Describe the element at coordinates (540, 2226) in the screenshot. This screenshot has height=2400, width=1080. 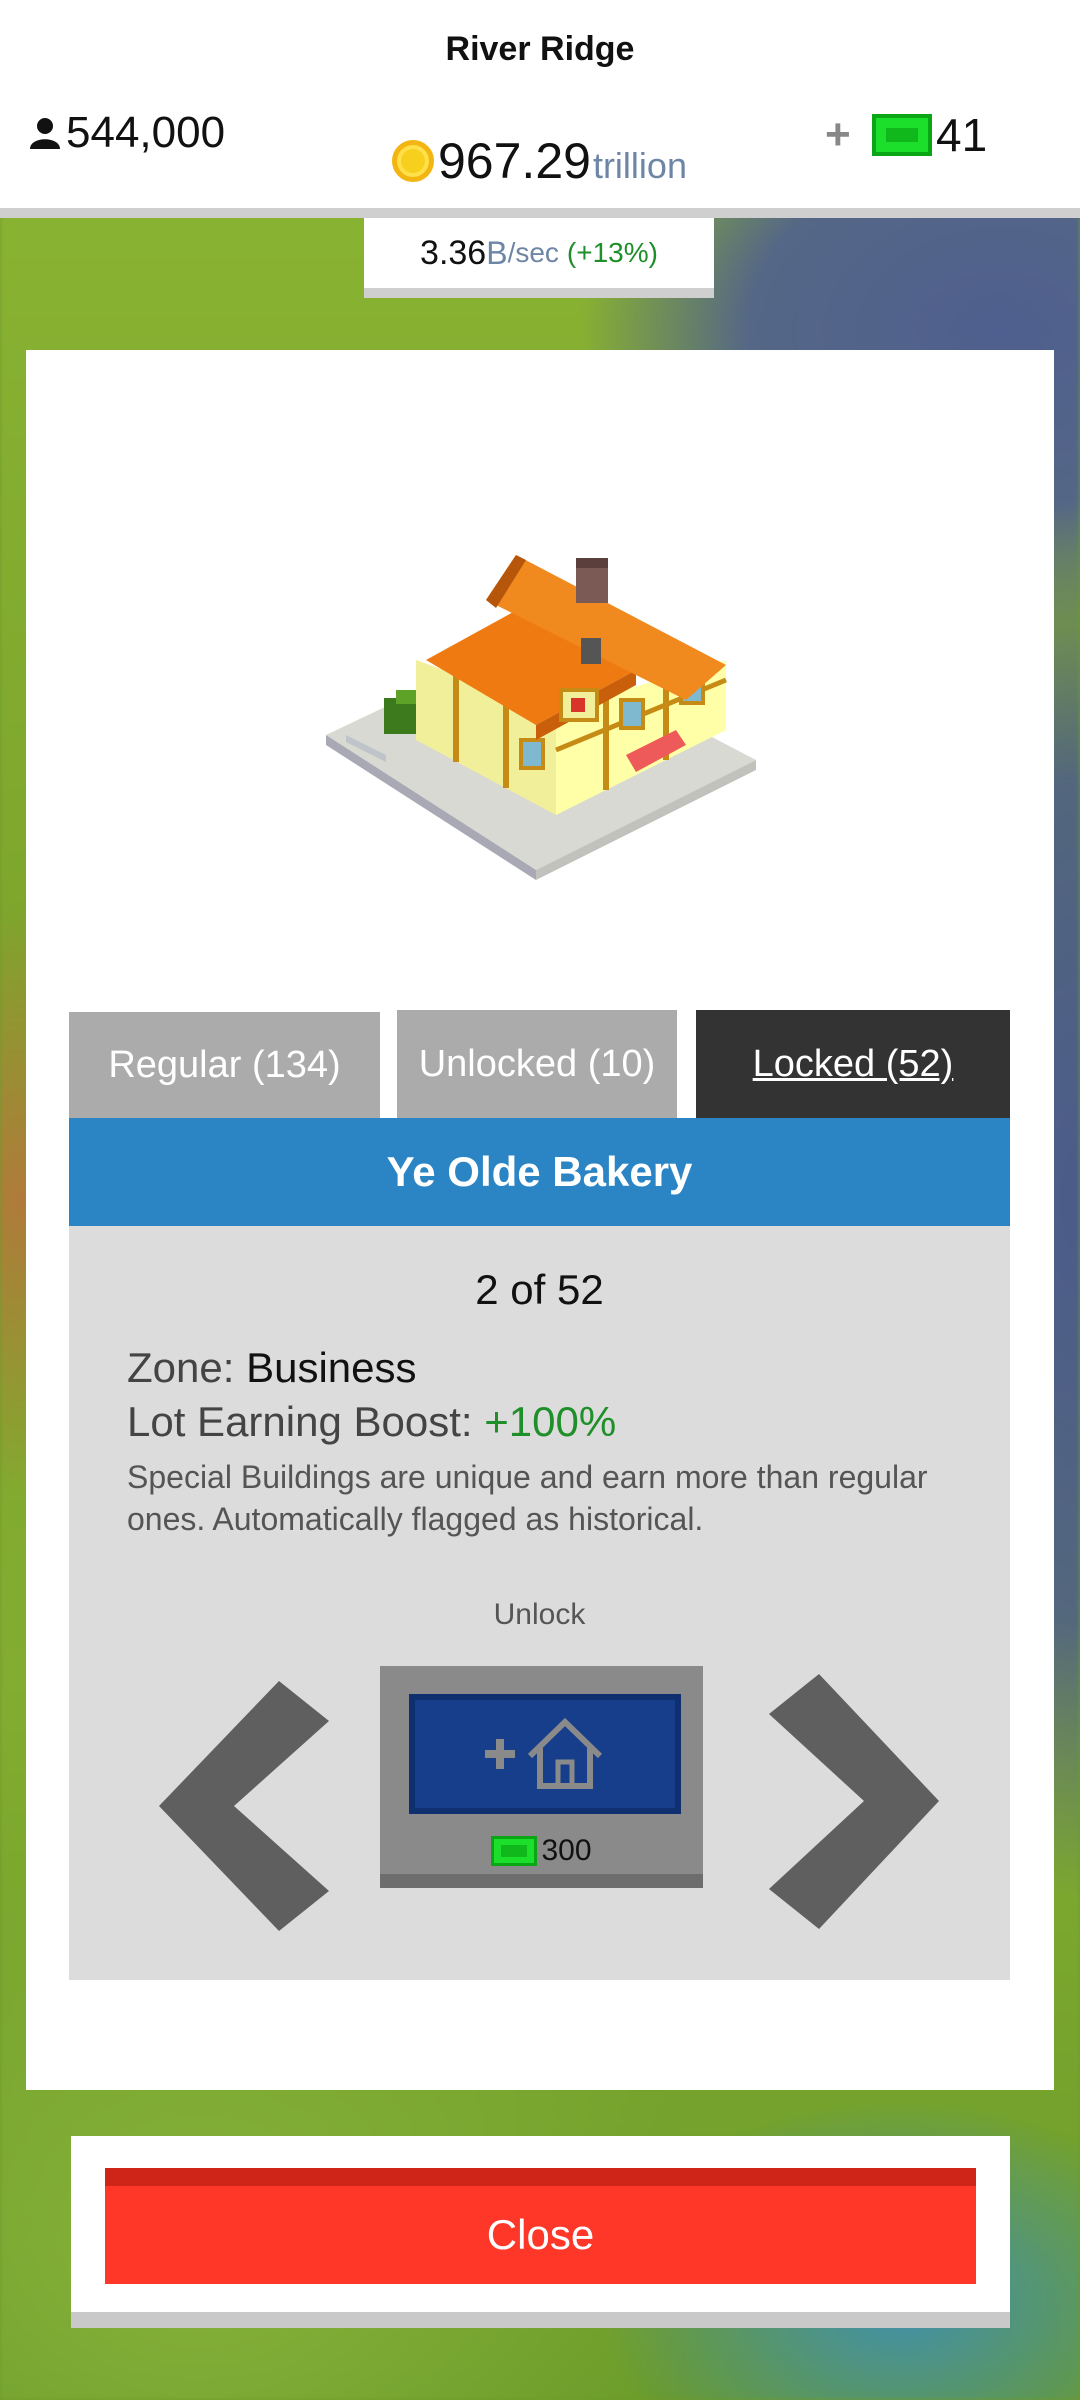
I see `close-button: Close` at that location.